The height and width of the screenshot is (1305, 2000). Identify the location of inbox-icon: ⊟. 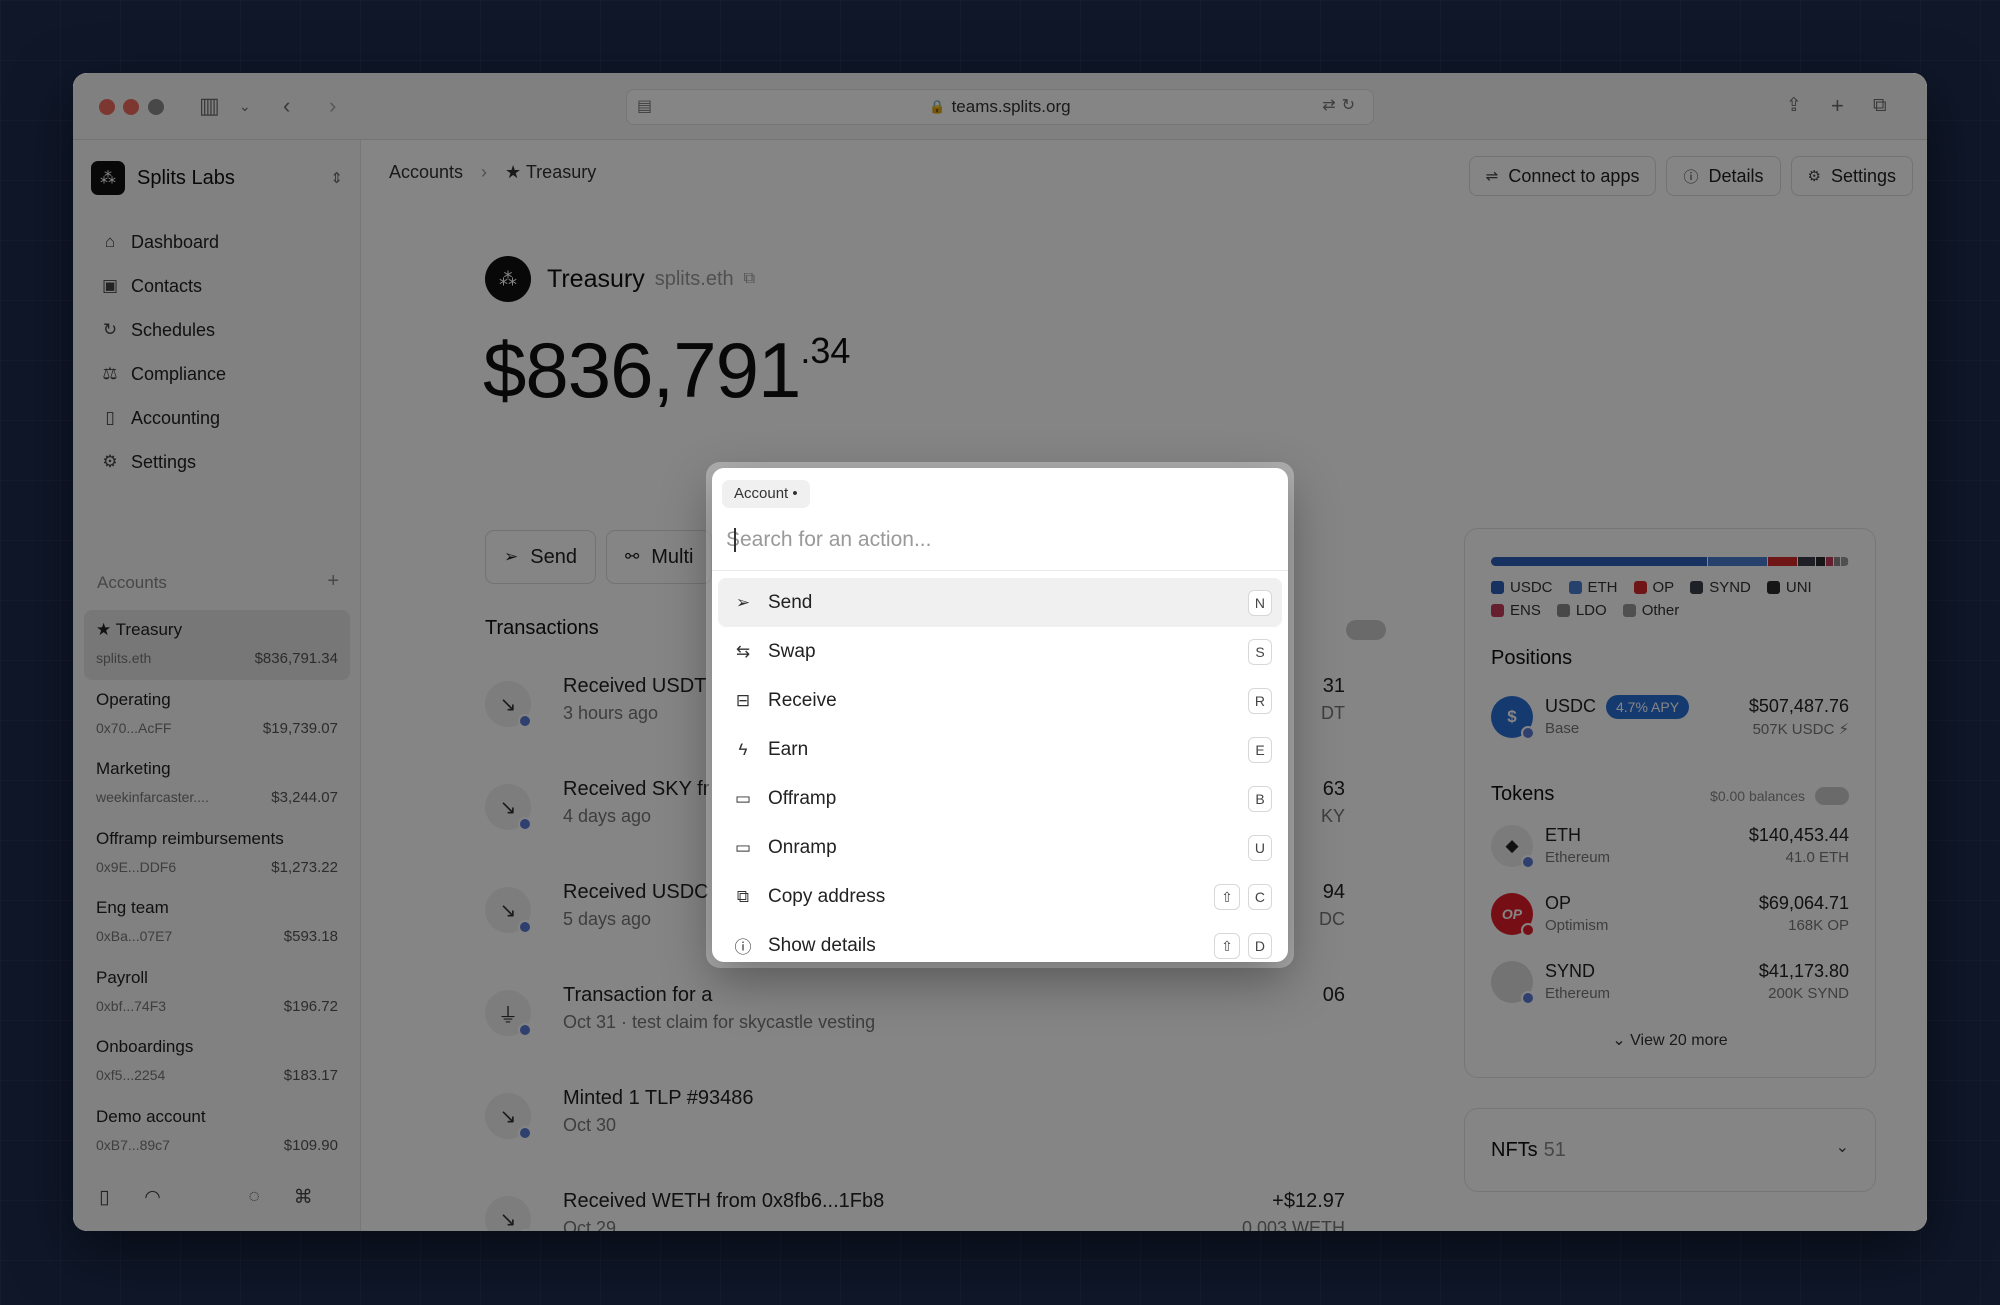
(743, 700).